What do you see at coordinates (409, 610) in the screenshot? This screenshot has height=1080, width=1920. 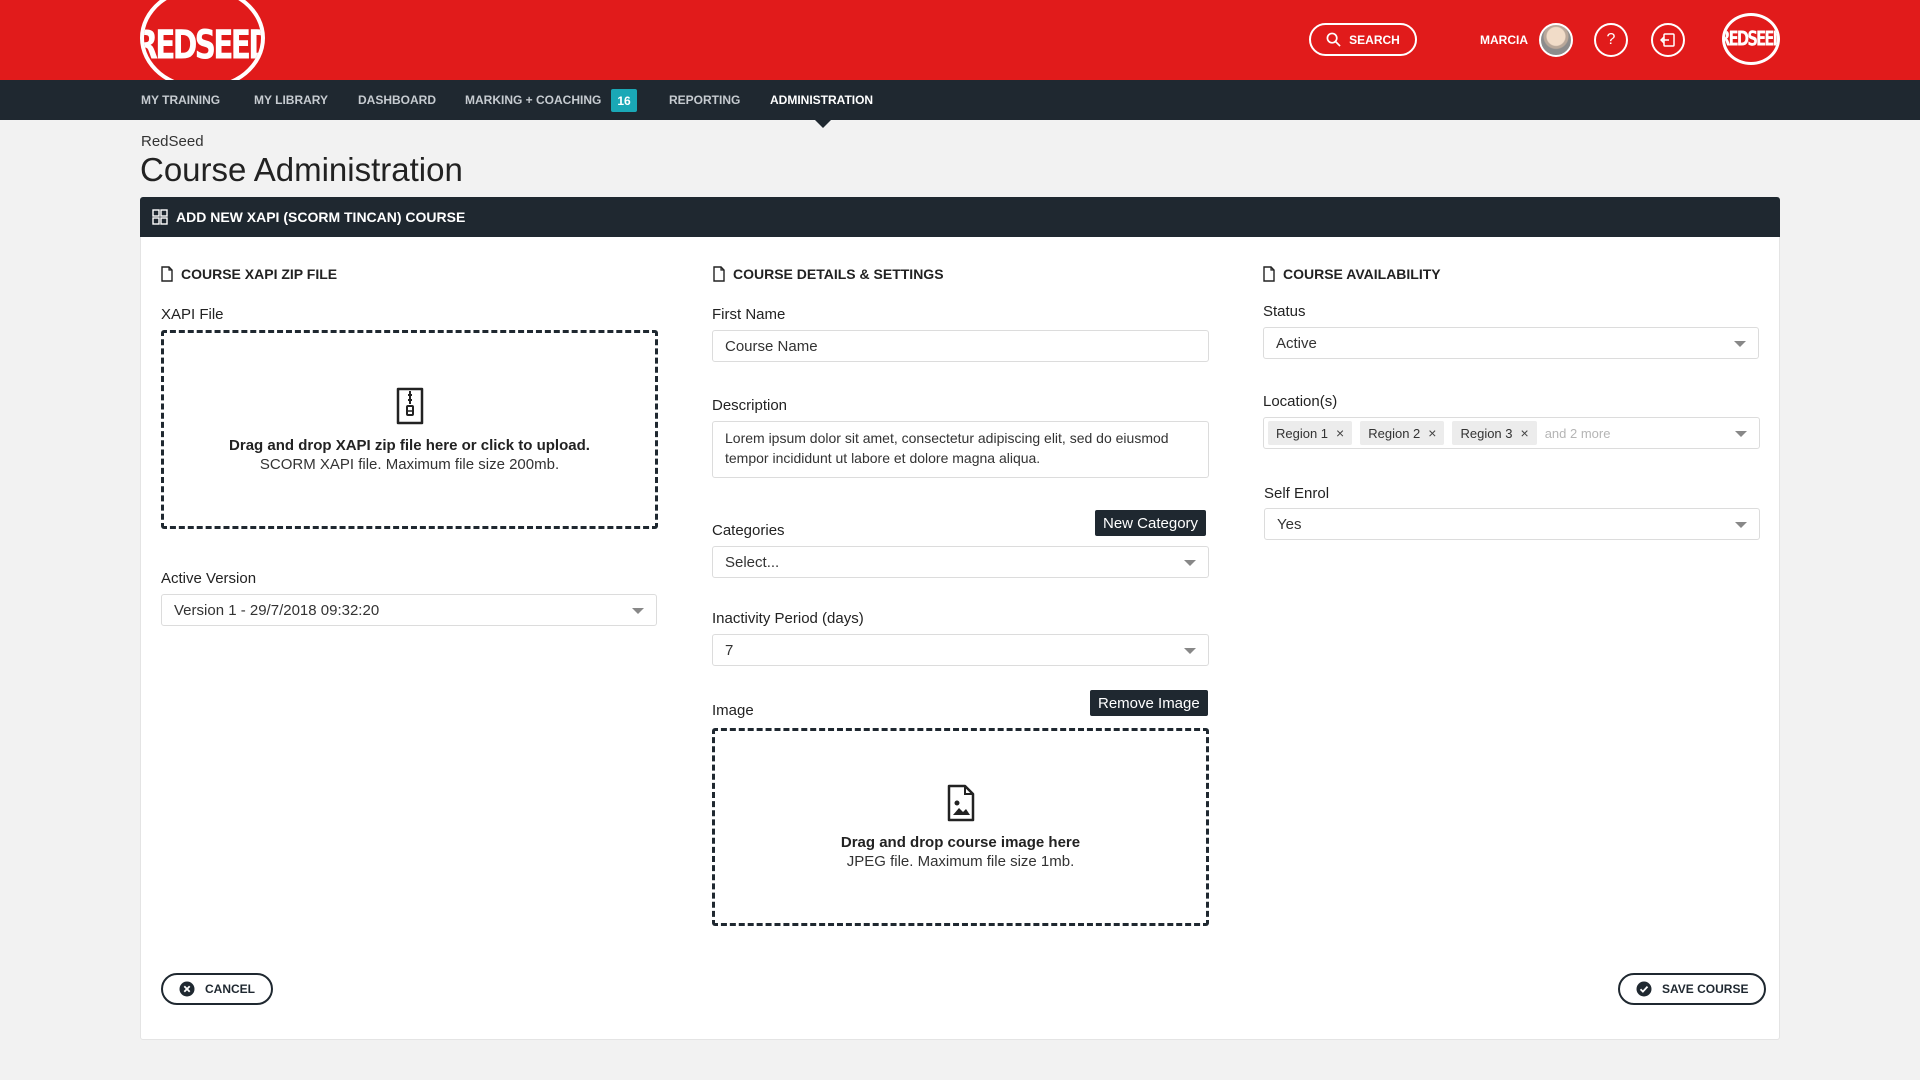 I see `active-version-select: Version 1 - 29/7/2018 09:32:20` at bounding box center [409, 610].